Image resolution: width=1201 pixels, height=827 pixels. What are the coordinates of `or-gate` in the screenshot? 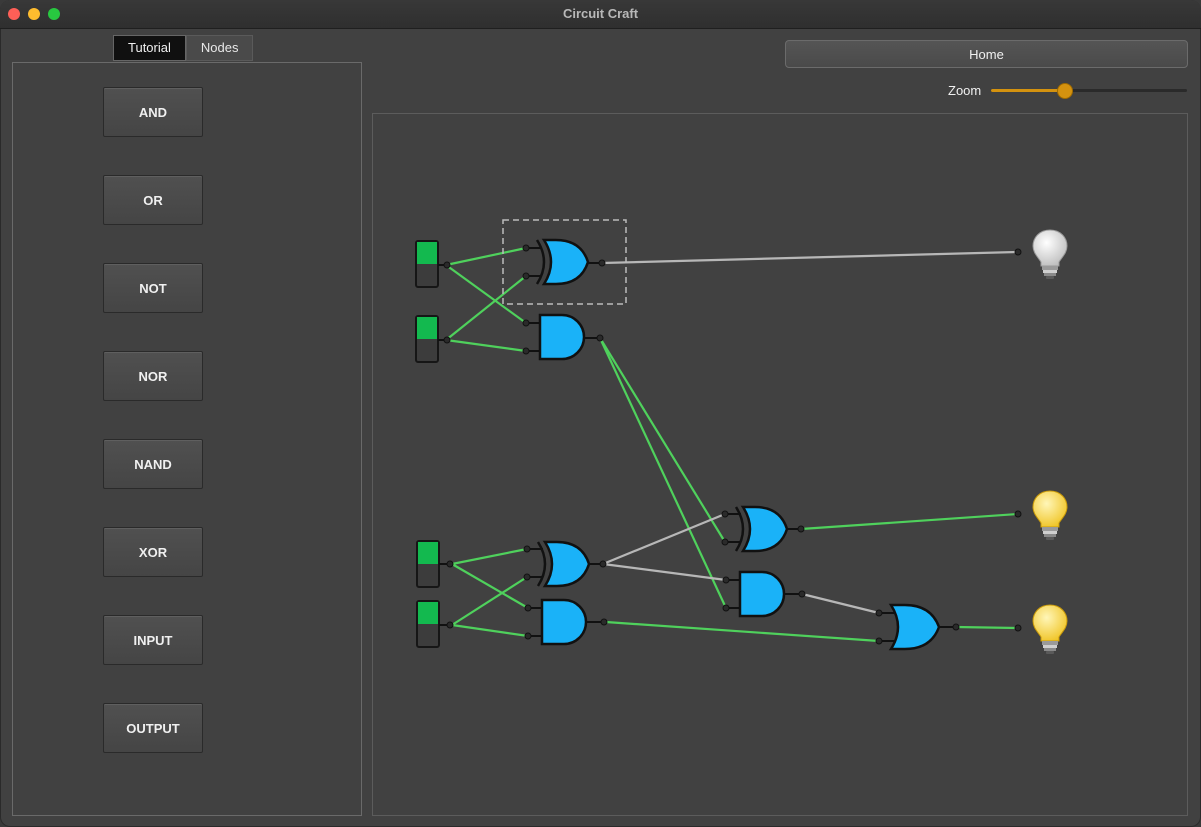 It's located at (917, 627).